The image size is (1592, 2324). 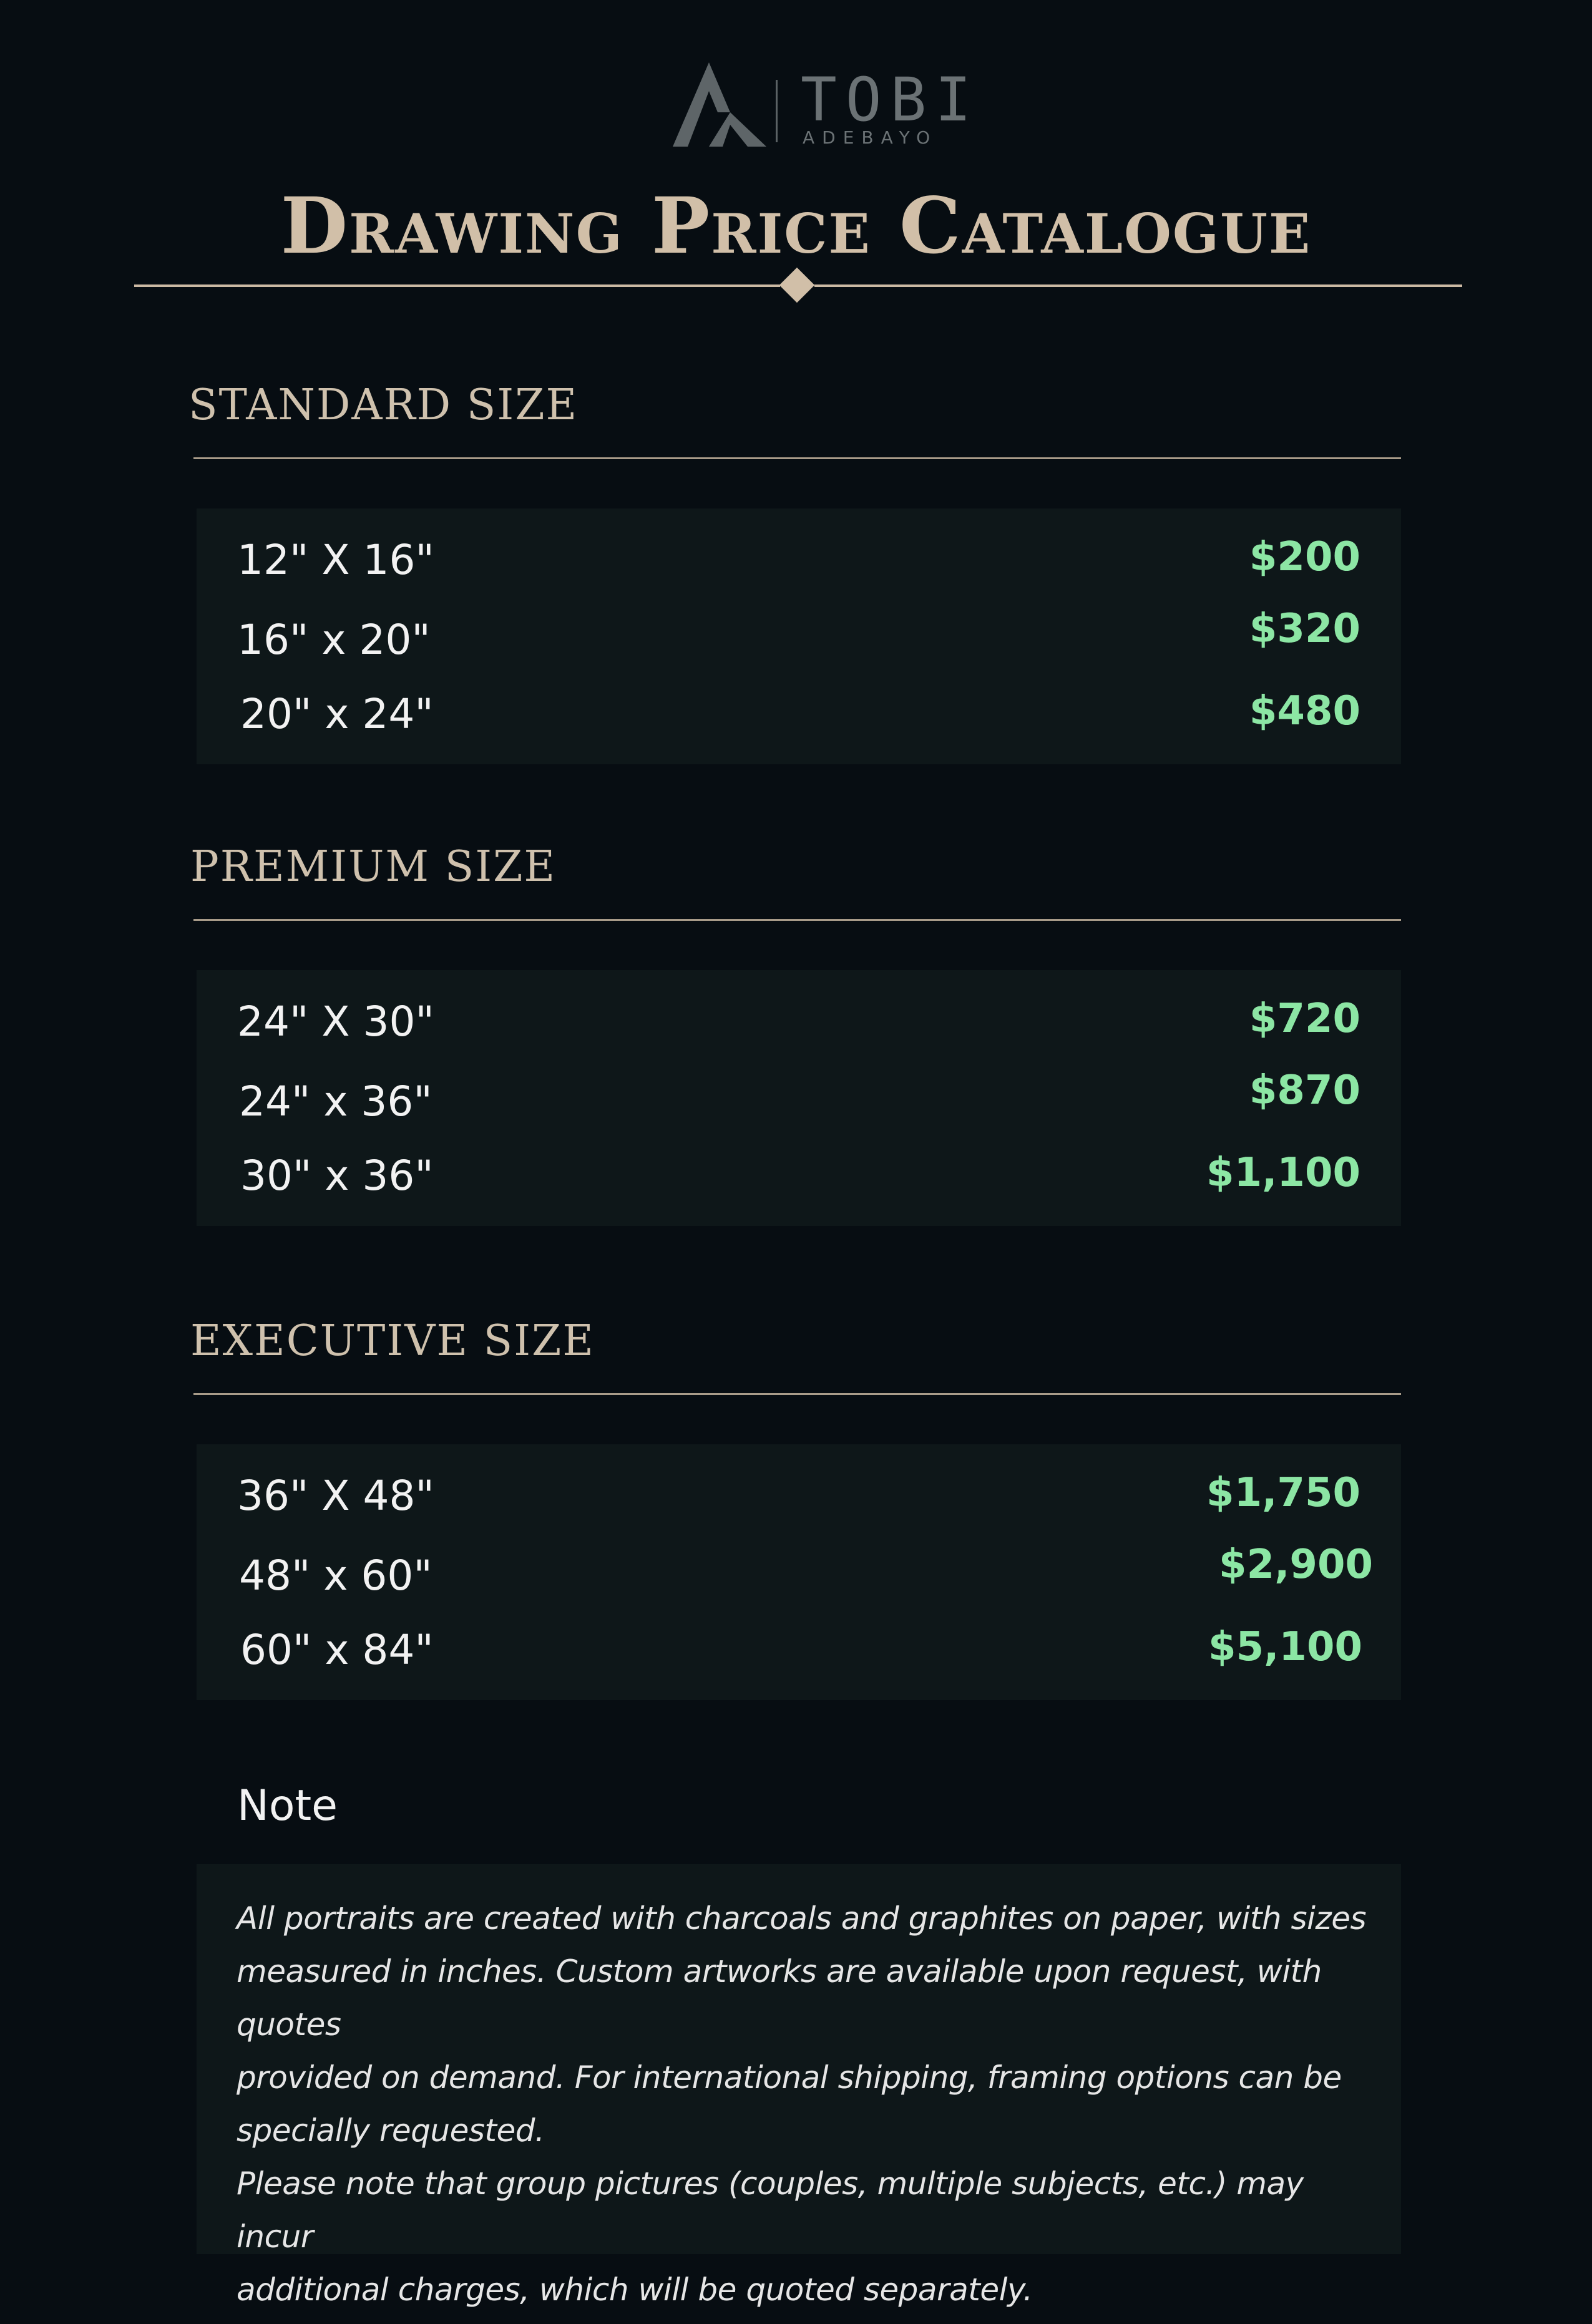 What do you see at coordinates (719, 104) in the screenshot?
I see `logo-mark-icon` at bounding box center [719, 104].